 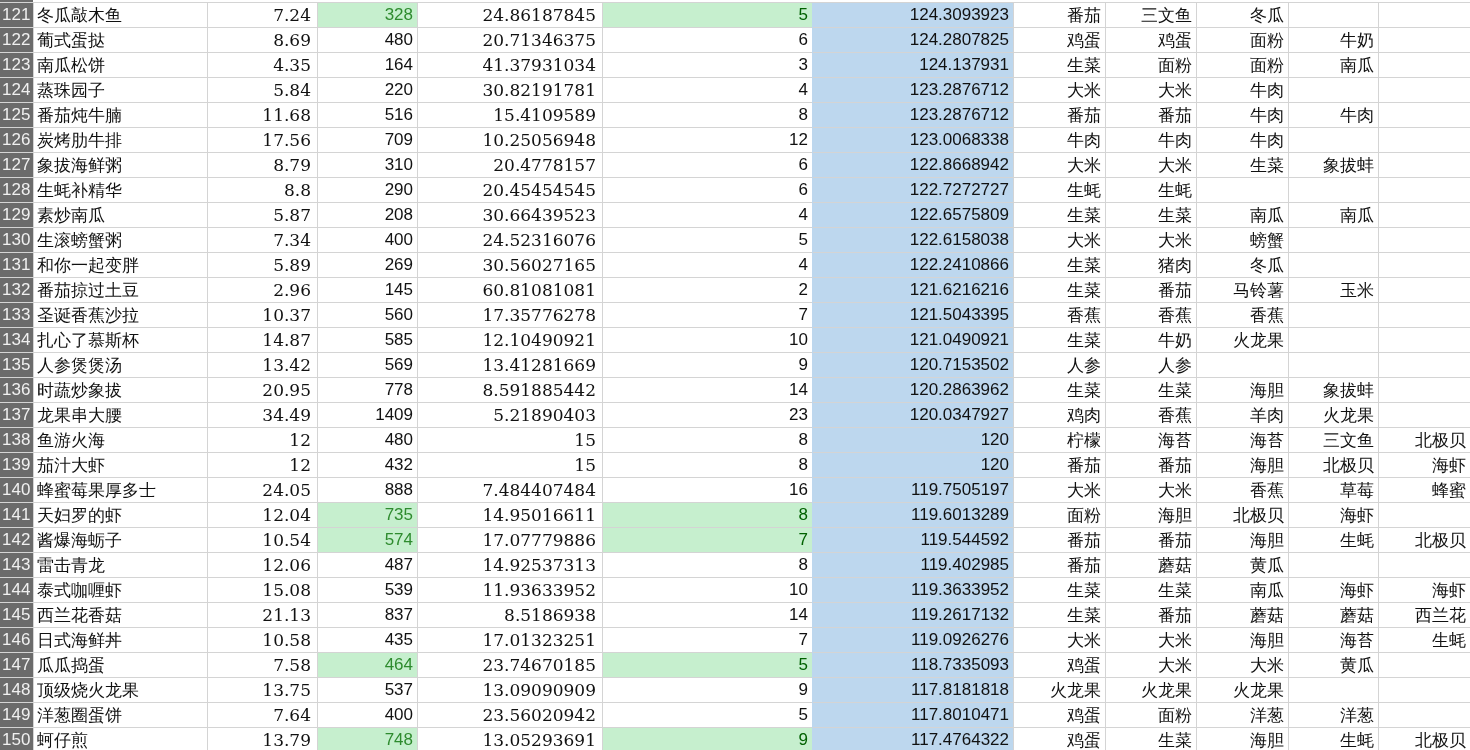 I want to click on table-cell-text: 11.68, so click(x=286, y=115).